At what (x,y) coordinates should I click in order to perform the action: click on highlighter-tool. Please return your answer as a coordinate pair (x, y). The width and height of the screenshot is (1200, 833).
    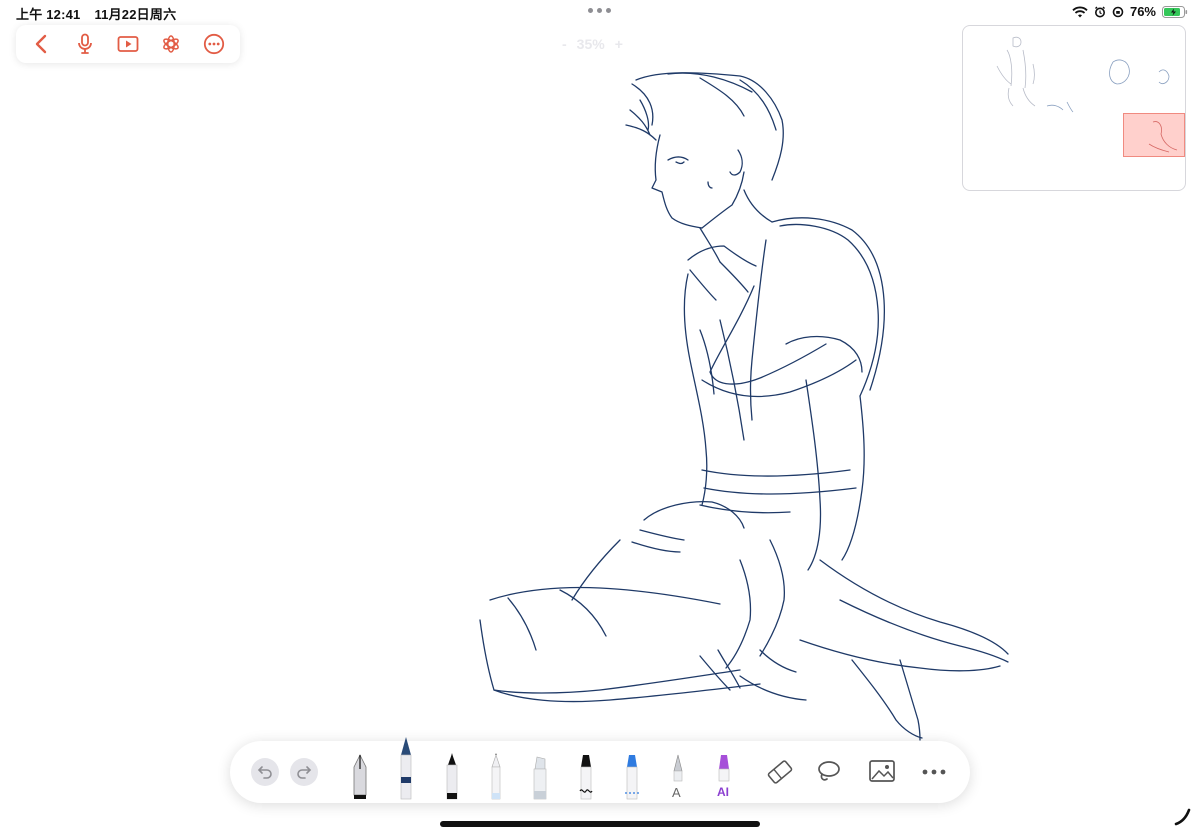
    Looking at the image, I should click on (540, 772).